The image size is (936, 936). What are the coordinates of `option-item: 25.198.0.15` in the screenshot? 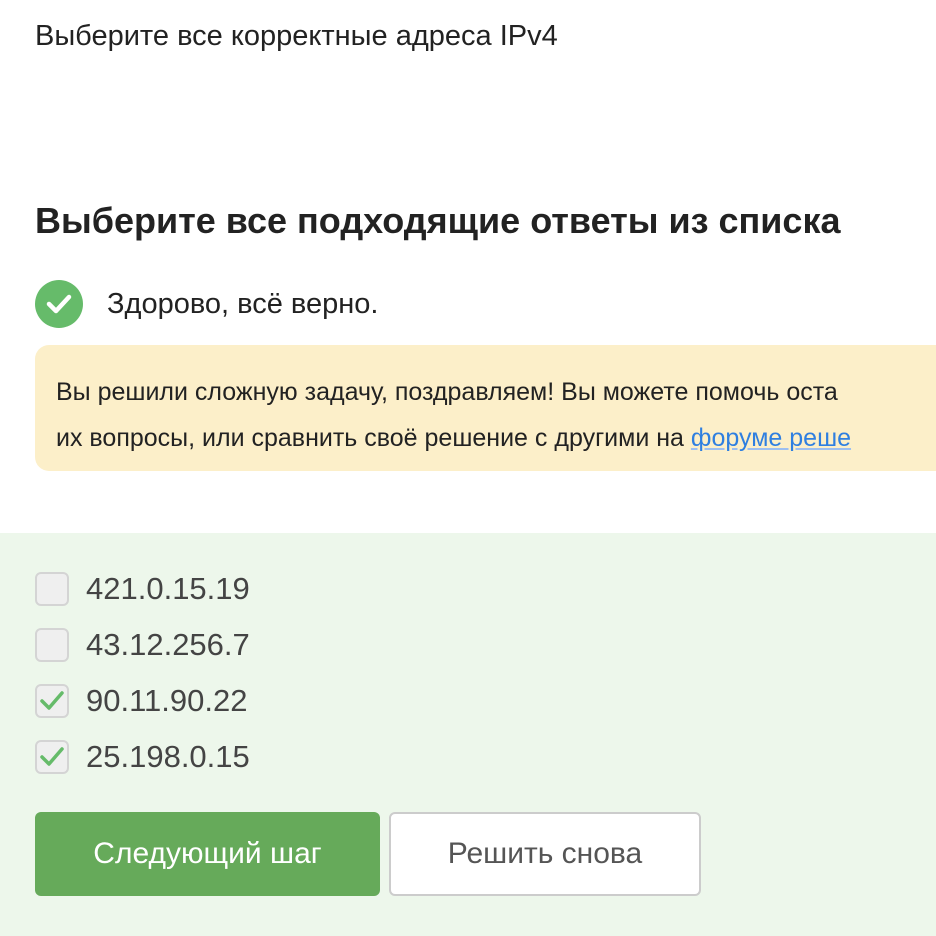 It's located at (142, 757).